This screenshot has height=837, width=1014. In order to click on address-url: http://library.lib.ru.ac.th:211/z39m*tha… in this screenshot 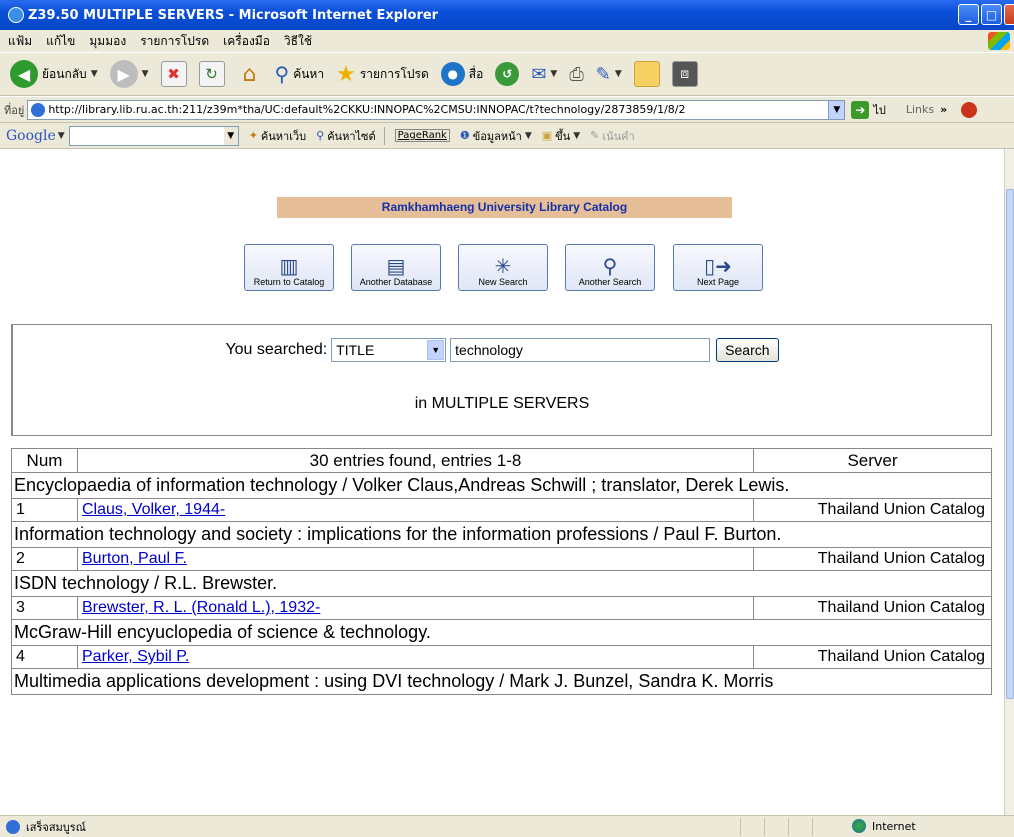, I will do `click(367, 109)`.